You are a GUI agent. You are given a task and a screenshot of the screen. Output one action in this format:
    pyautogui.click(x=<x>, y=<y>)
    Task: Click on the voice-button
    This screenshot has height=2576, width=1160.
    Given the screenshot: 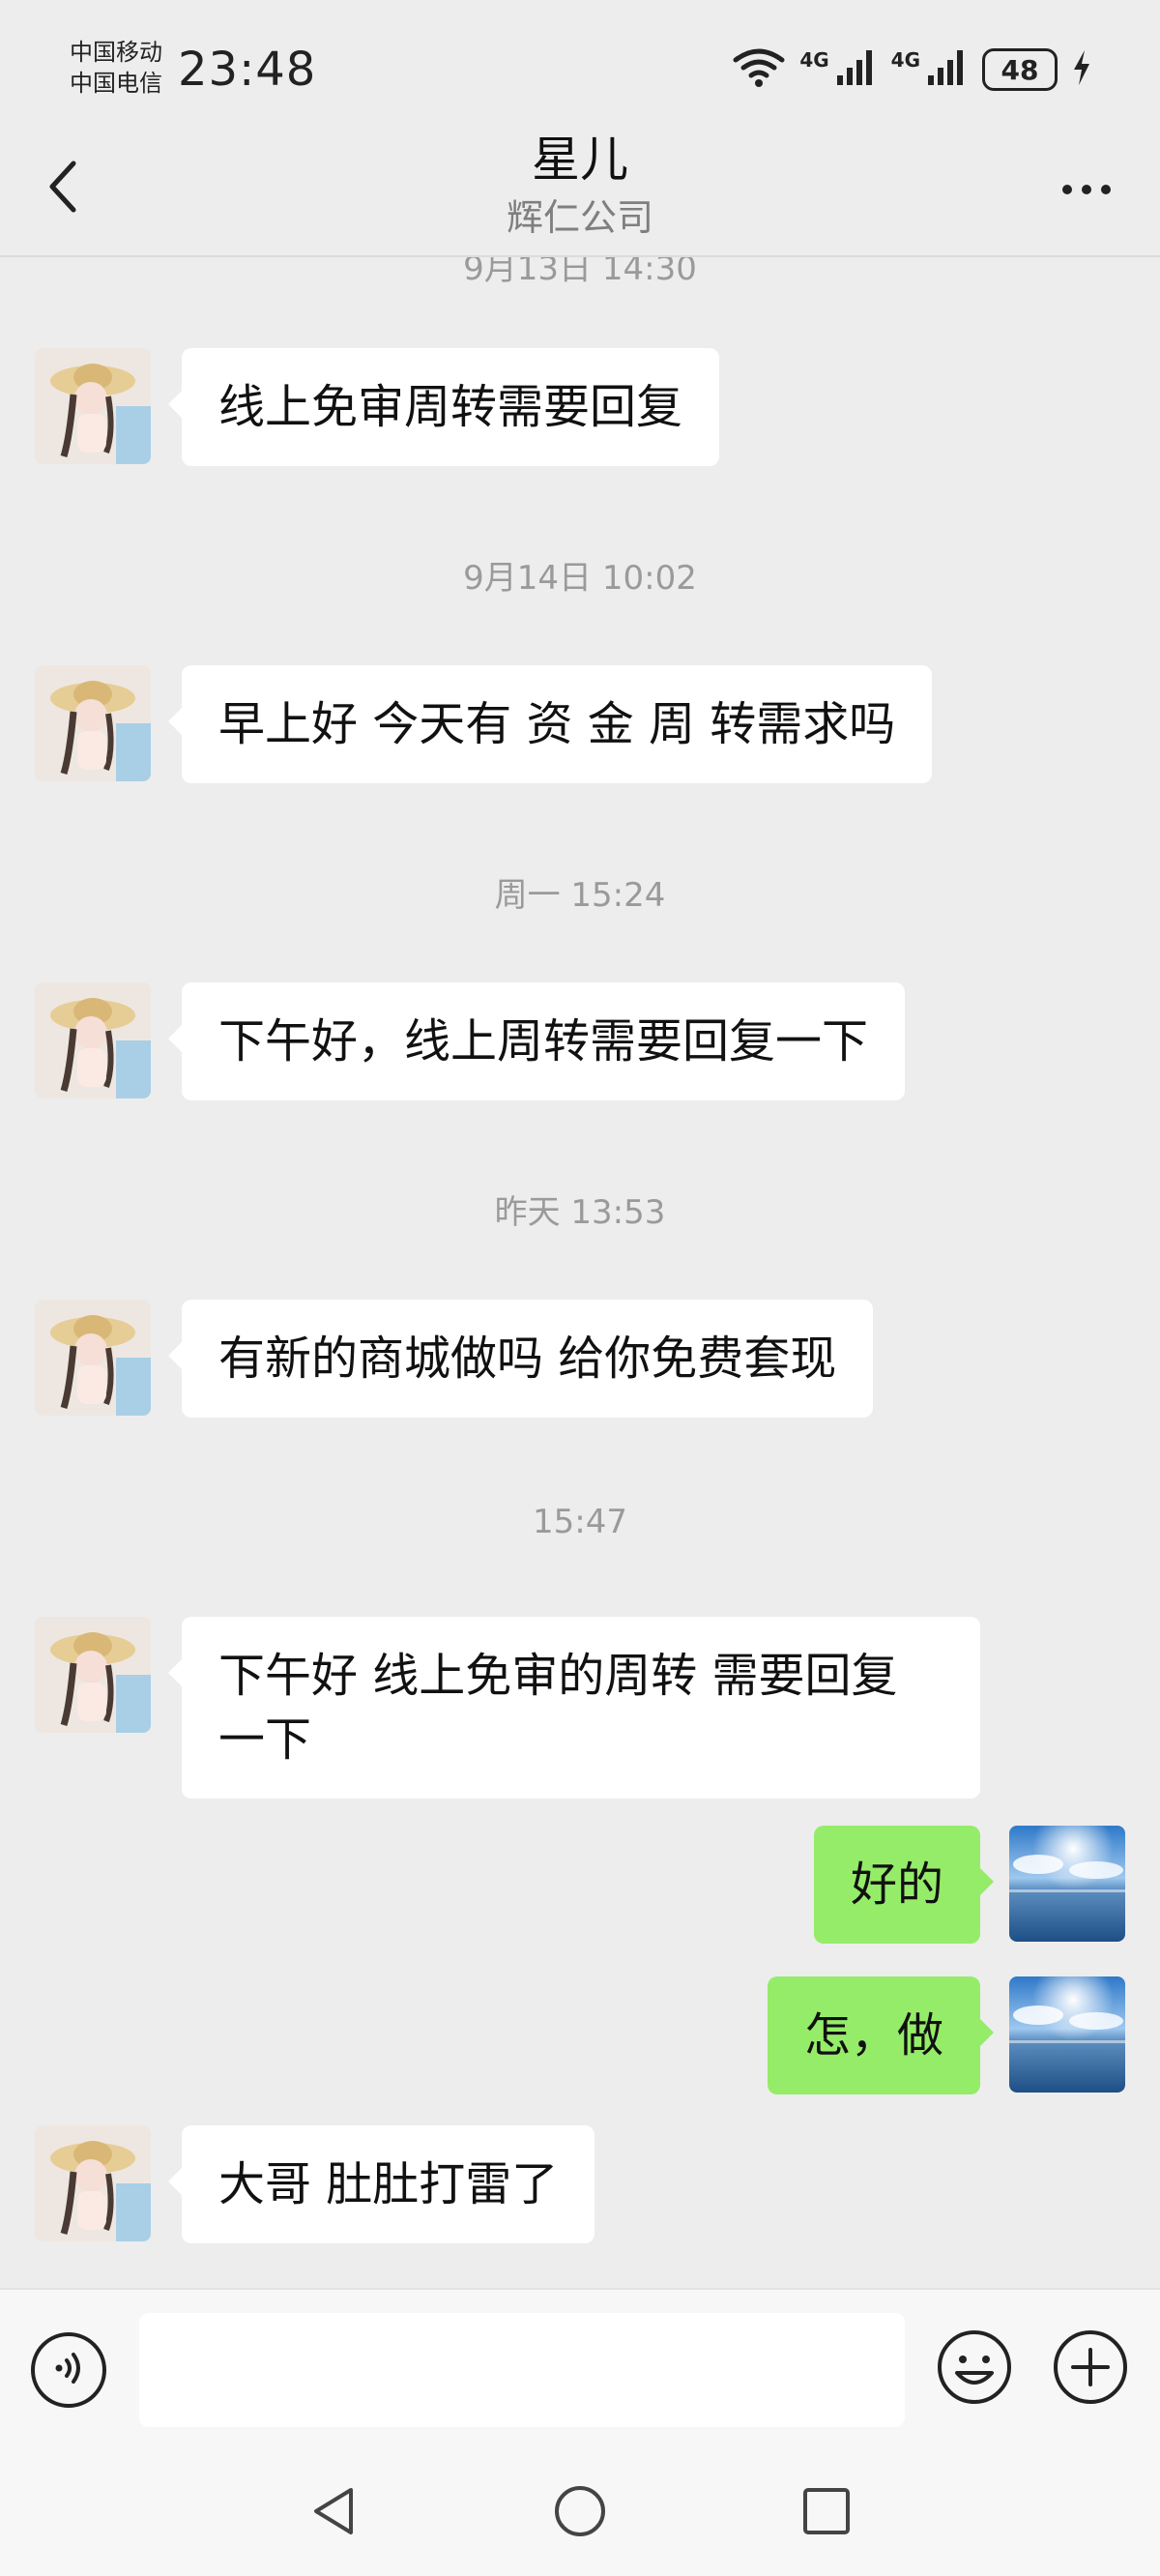 What is the action you would take?
    pyautogui.click(x=69, y=2370)
    